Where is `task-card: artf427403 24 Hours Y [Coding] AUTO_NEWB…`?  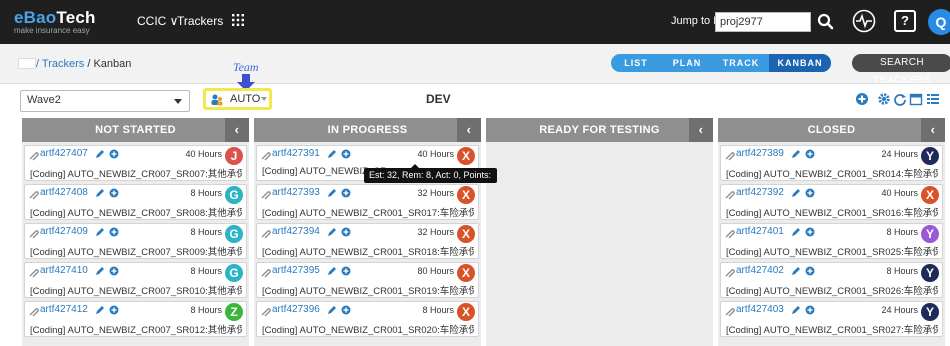 task-card: artf427403 24 Hours Y [Coding] AUTO_NEWB… is located at coordinates (831, 319).